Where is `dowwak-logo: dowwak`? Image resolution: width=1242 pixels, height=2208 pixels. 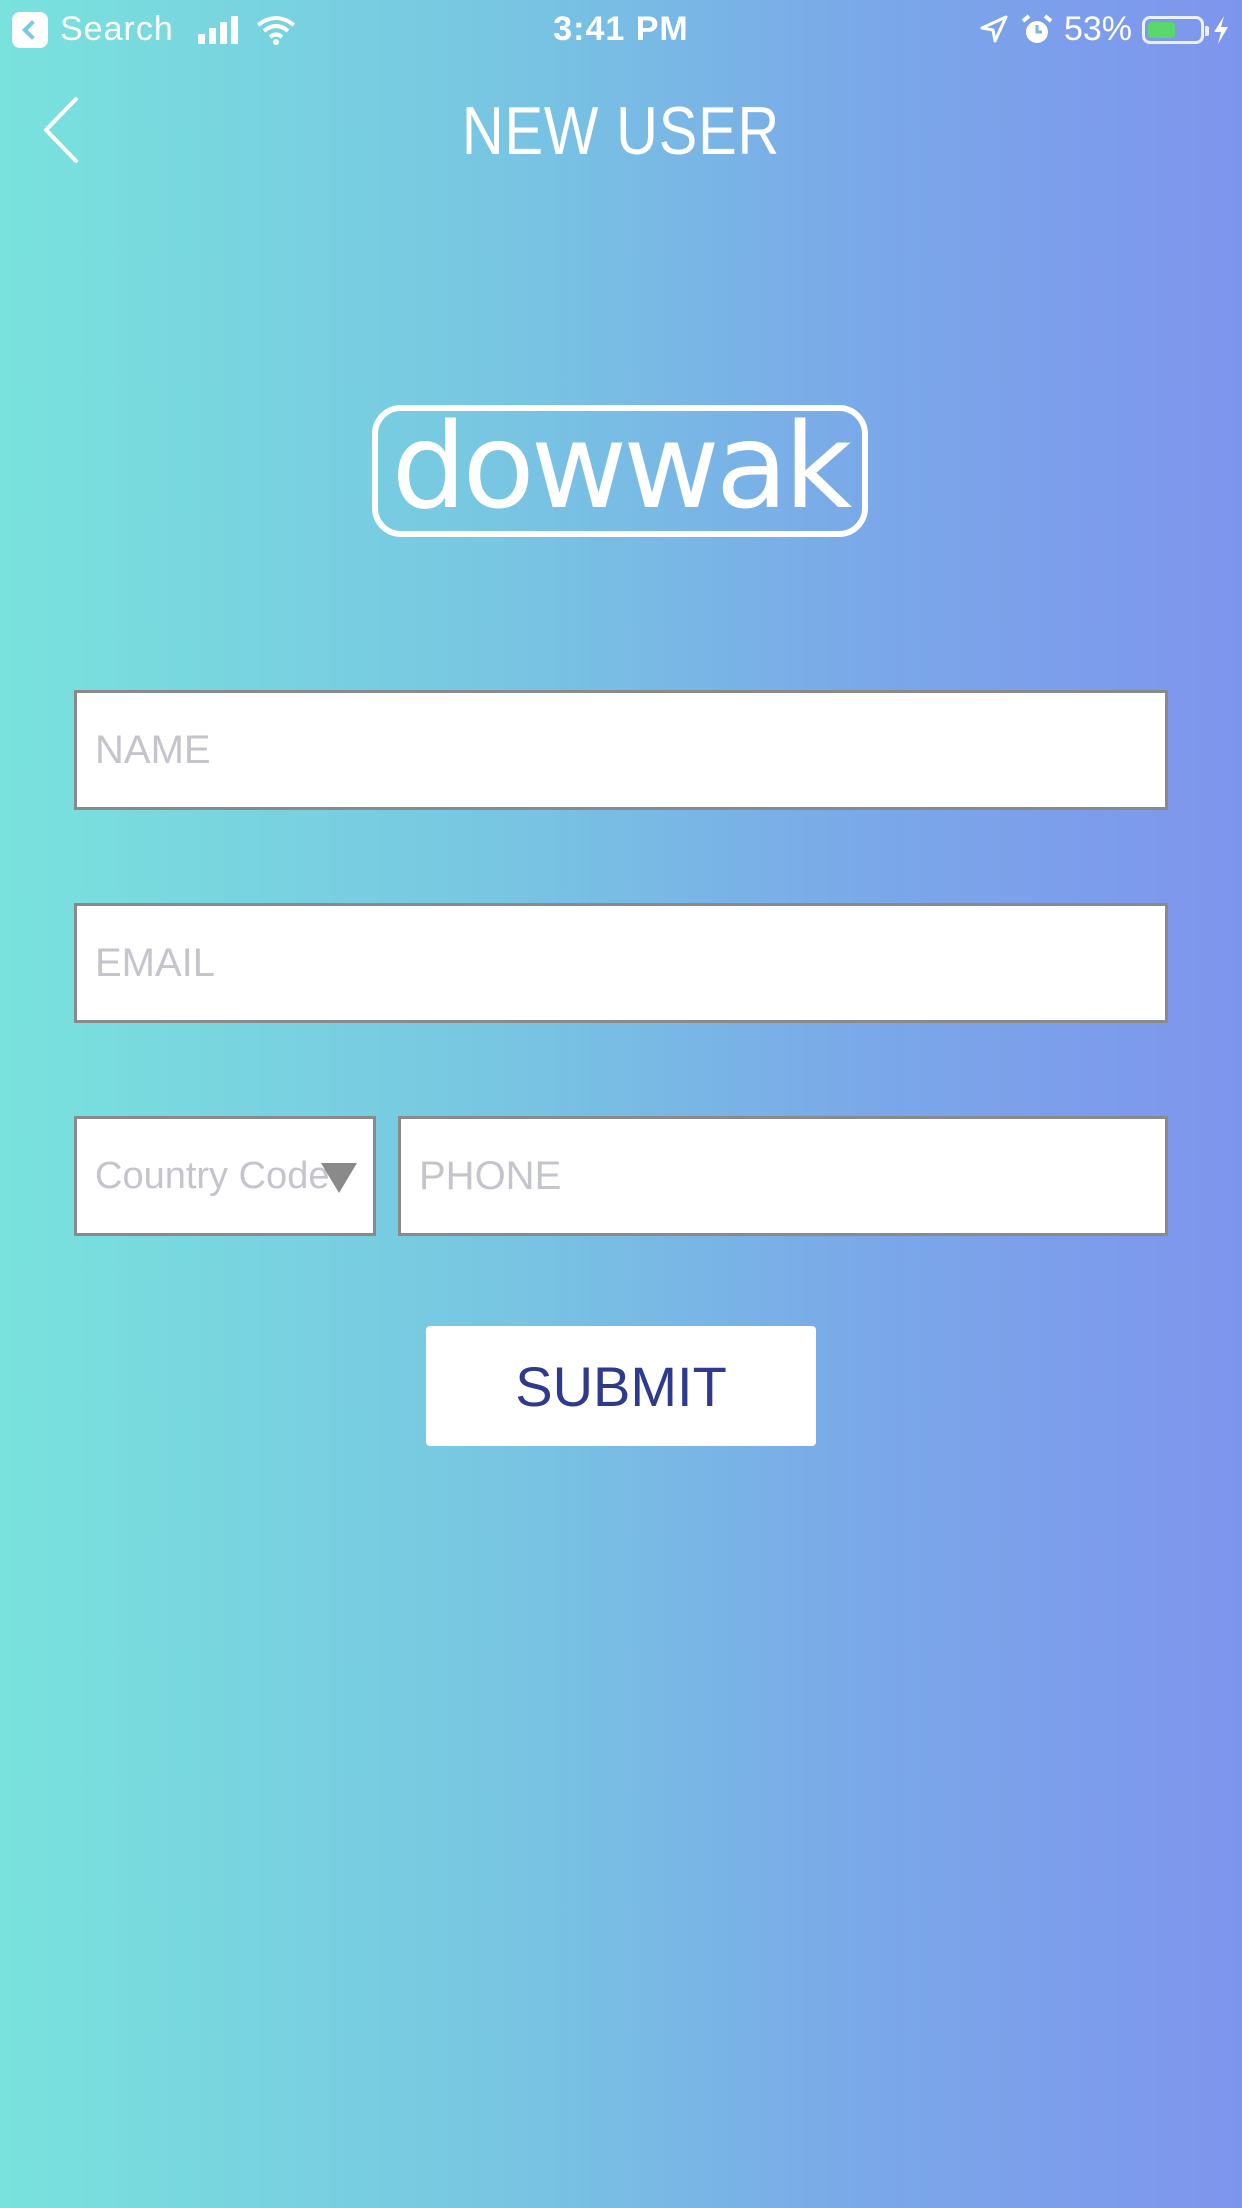
dowwak-logo: dowwak is located at coordinates (620, 471).